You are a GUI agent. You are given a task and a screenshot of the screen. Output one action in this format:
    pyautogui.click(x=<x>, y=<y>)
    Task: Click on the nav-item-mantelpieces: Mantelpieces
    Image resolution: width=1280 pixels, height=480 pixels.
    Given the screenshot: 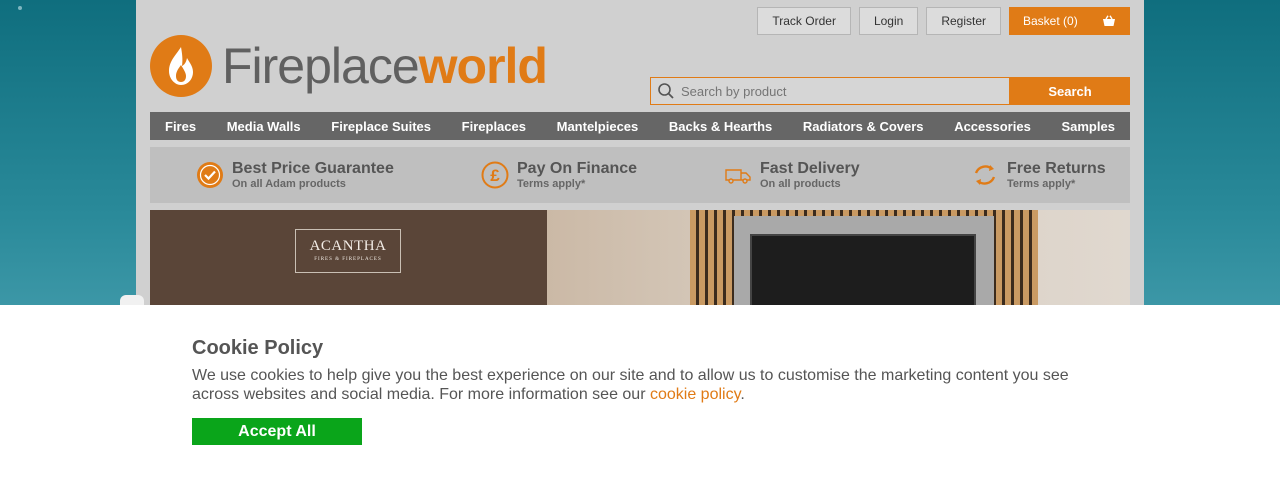 What is the action you would take?
    pyautogui.click(x=598, y=126)
    